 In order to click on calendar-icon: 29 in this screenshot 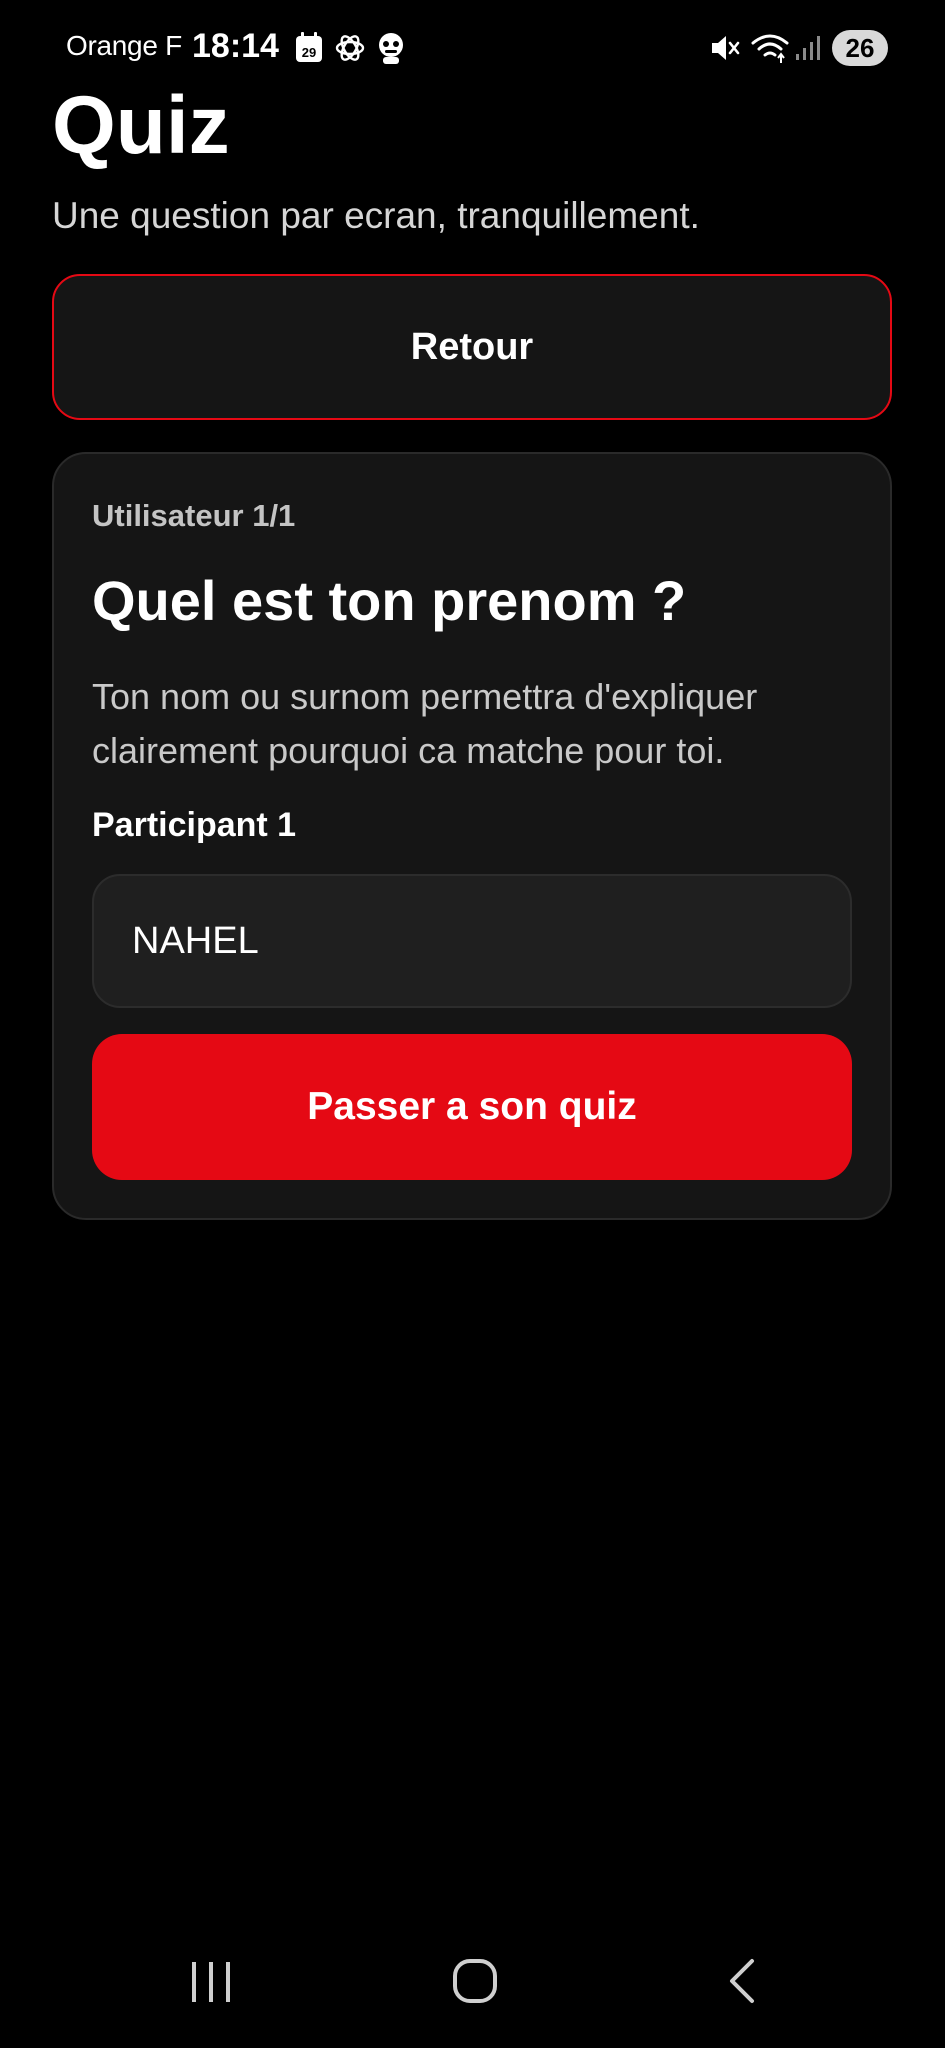, I will do `click(309, 47)`.